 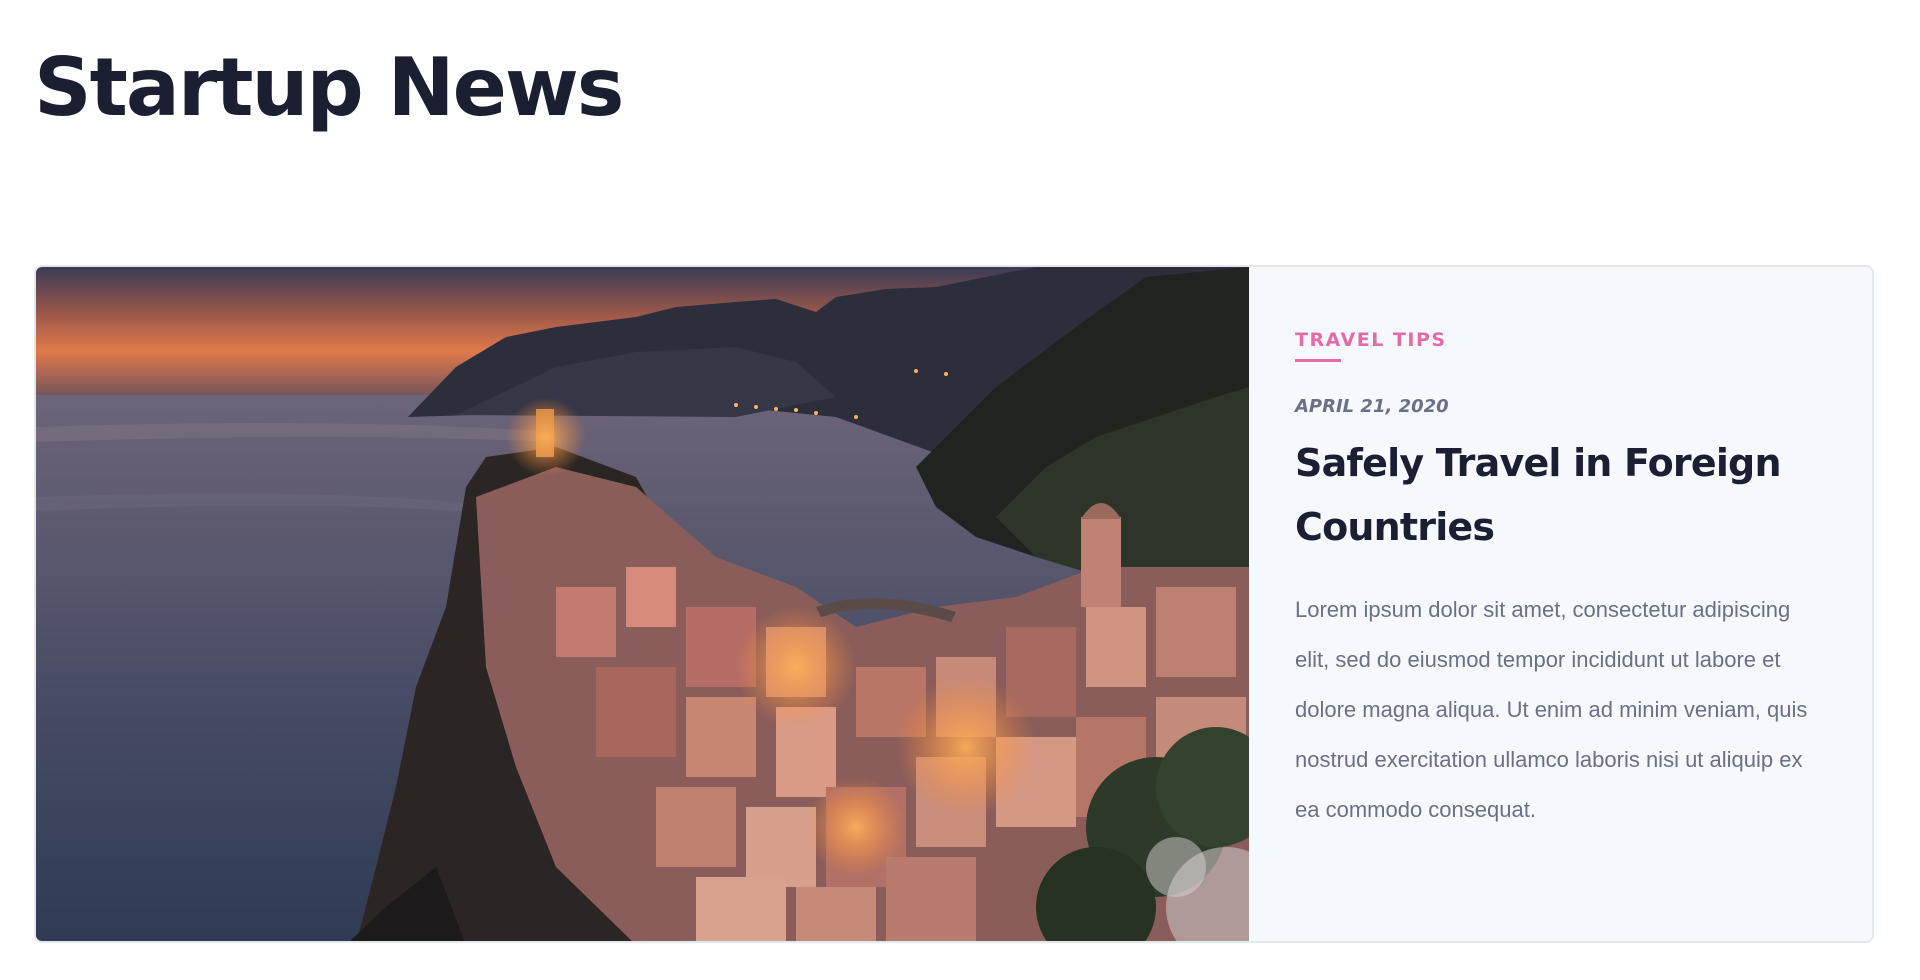 I want to click on category-underline, so click(x=1318, y=360).